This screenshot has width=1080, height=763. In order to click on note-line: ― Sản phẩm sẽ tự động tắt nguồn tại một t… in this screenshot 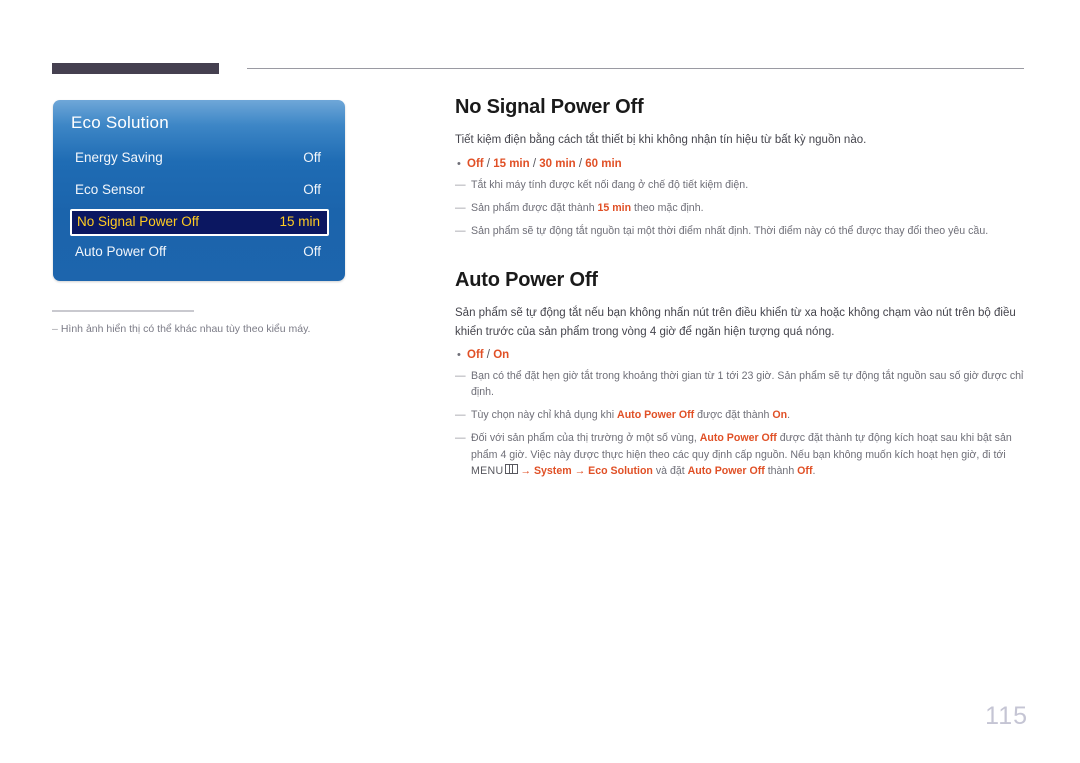, I will do `click(740, 231)`.